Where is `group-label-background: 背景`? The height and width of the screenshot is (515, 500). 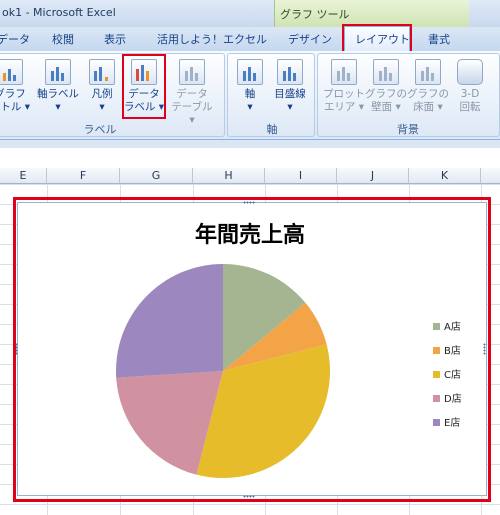 group-label-background: 背景 is located at coordinates (408, 129).